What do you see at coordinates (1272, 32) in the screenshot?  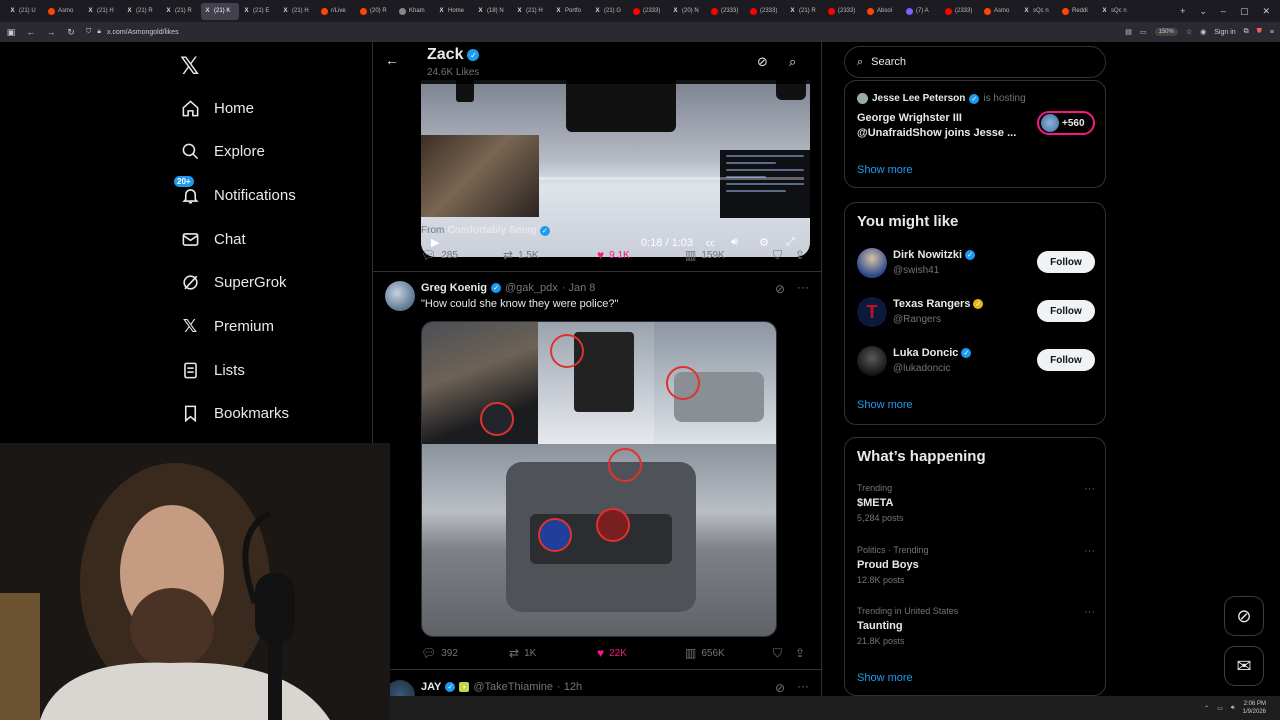 I see `menu-icon: ≡` at bounding box center [1272, 32].